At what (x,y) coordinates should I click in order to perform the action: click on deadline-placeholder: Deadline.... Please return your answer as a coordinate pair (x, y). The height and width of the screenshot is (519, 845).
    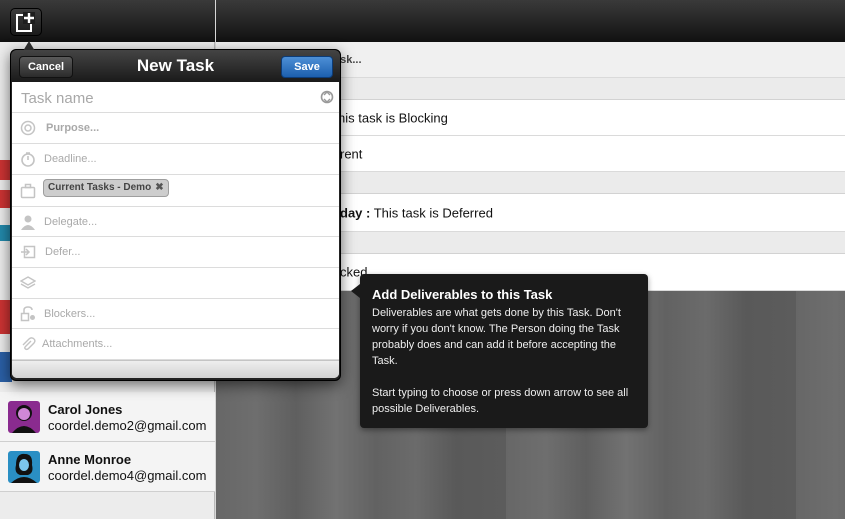
    Looking at the image, I should click on (70, 159).